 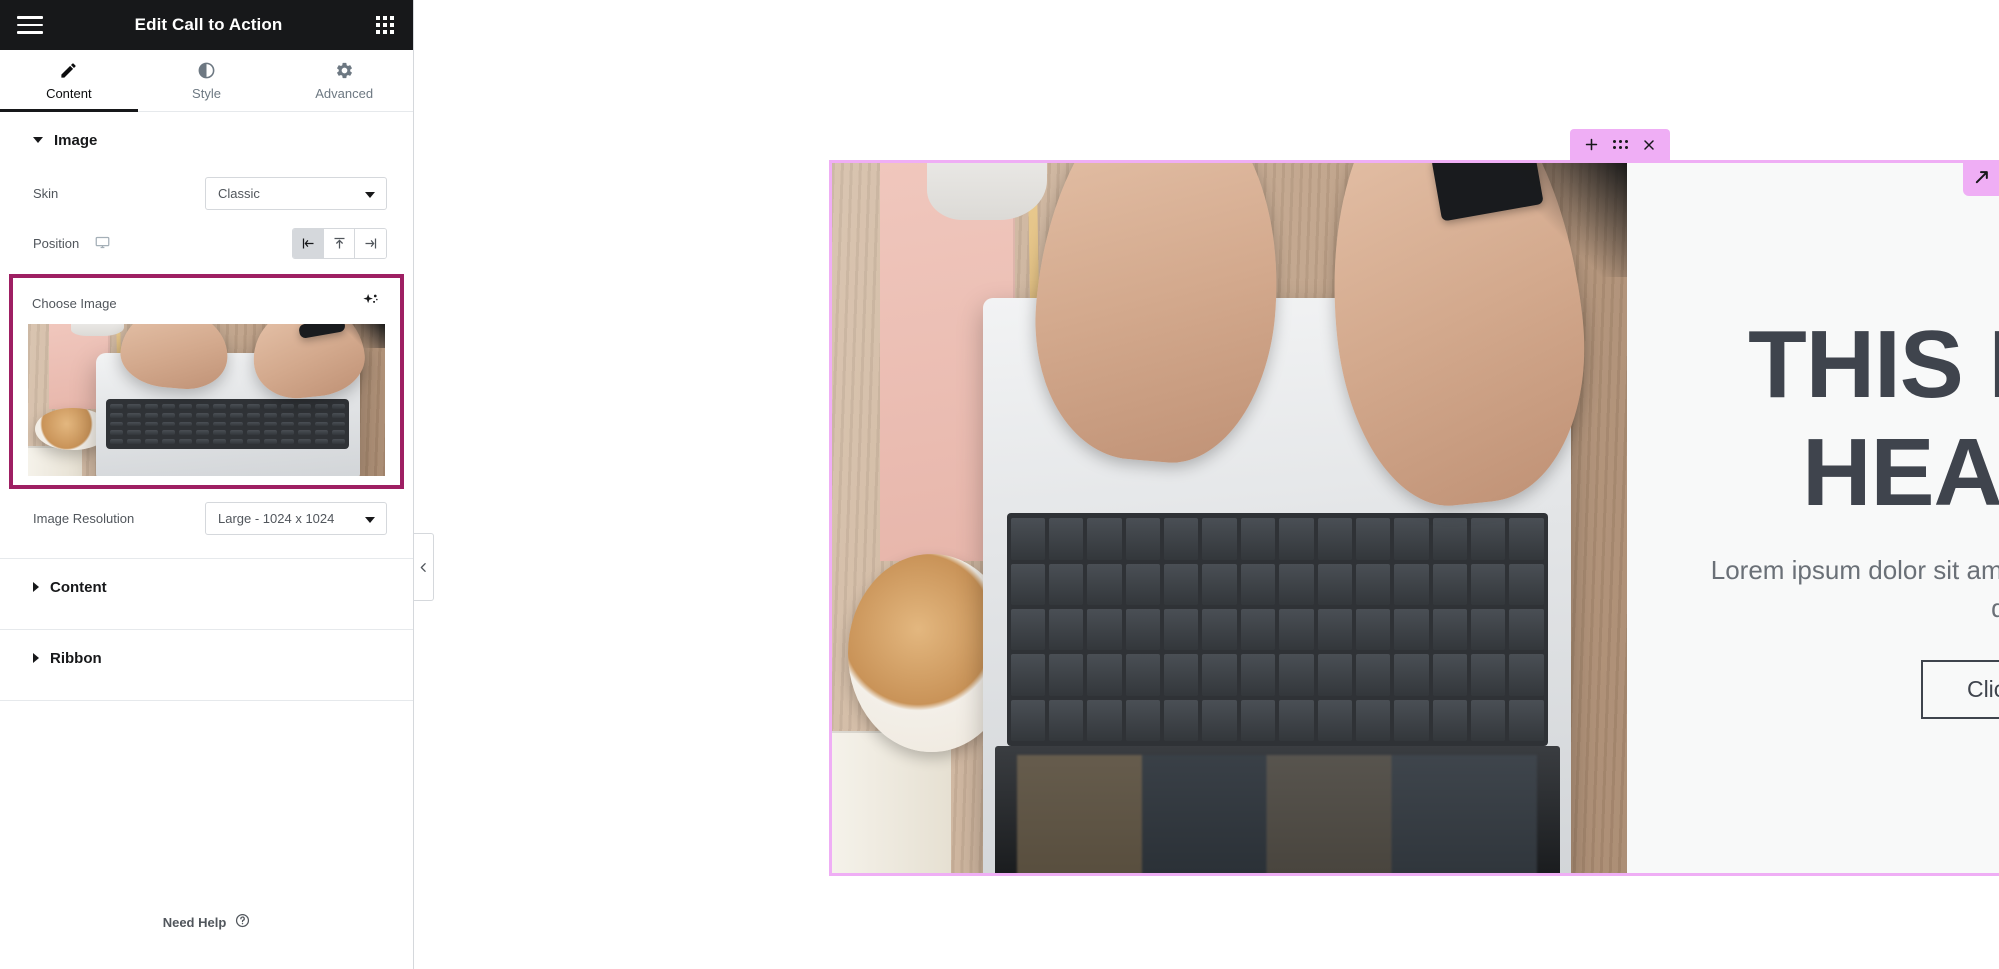 I want to click on ai-sparkle-icon, so click(x=370, y=303).